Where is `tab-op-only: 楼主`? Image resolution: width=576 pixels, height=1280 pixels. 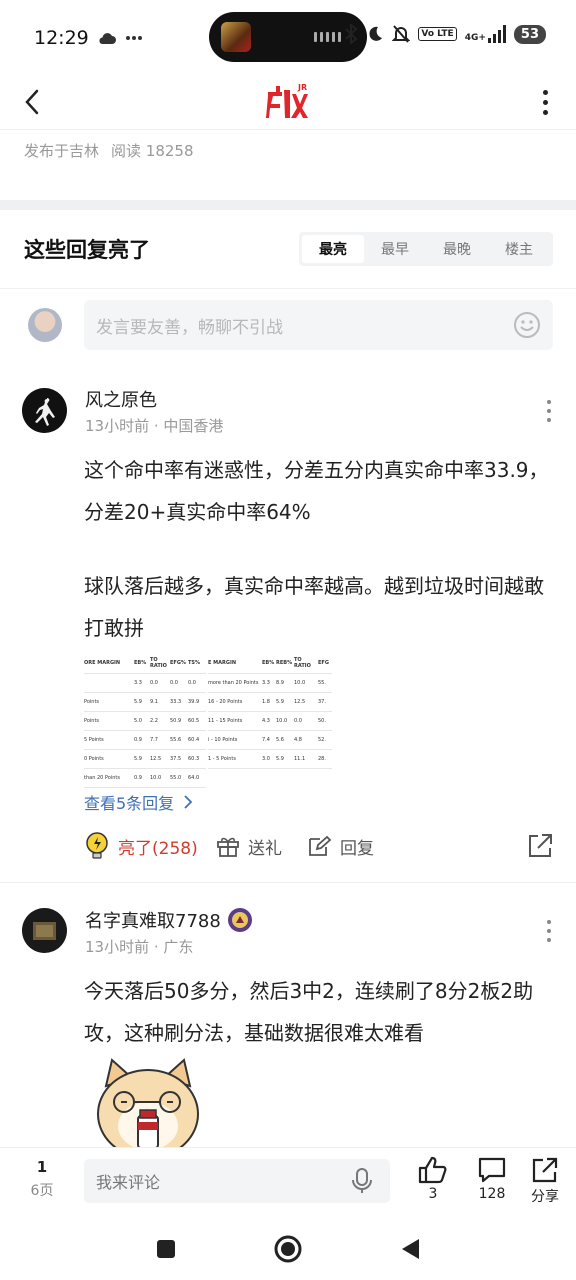 tab-op-only: 楼主 is located at coordinates (519, 249).